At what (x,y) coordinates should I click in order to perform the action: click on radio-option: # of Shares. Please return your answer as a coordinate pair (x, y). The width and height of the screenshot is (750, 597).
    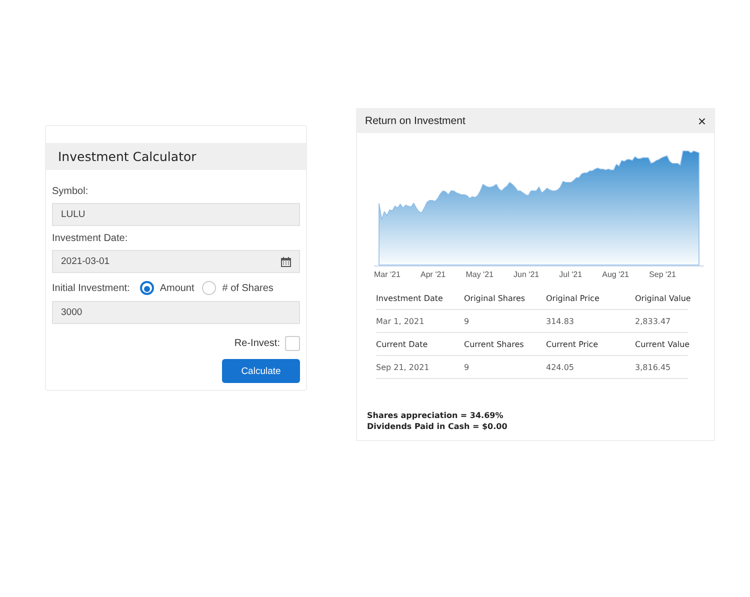
    Looking at the image, I should click on (238, 288).